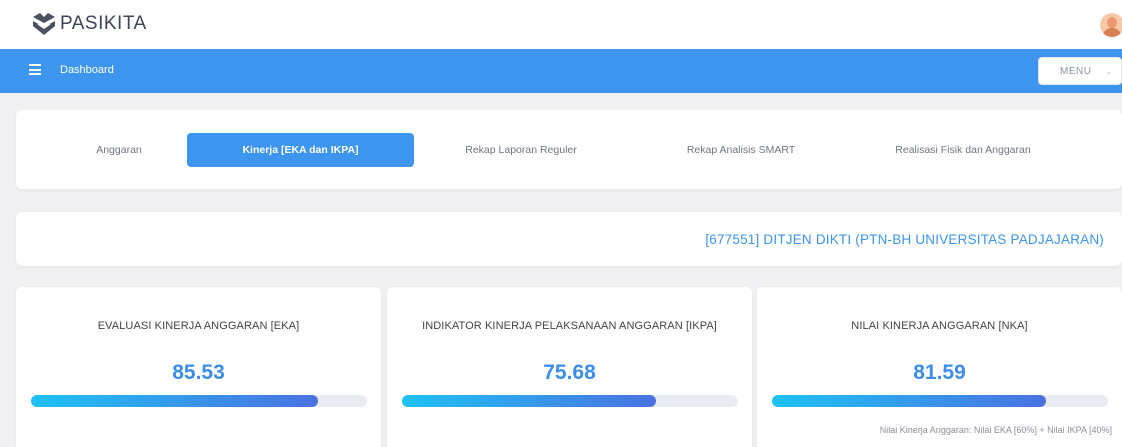  What do you see at coordinates (1112, 22) in the screenshot?
I see `avatar-head-icon` at bounding box center [1112, 22].